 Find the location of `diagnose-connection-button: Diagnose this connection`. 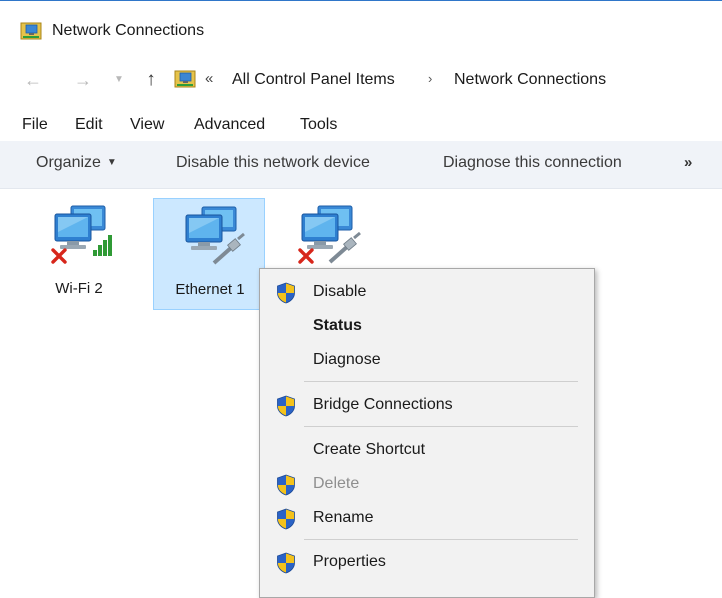

diagnose-connection-button: Diagnose this connection is located at coordinates (532, 163).